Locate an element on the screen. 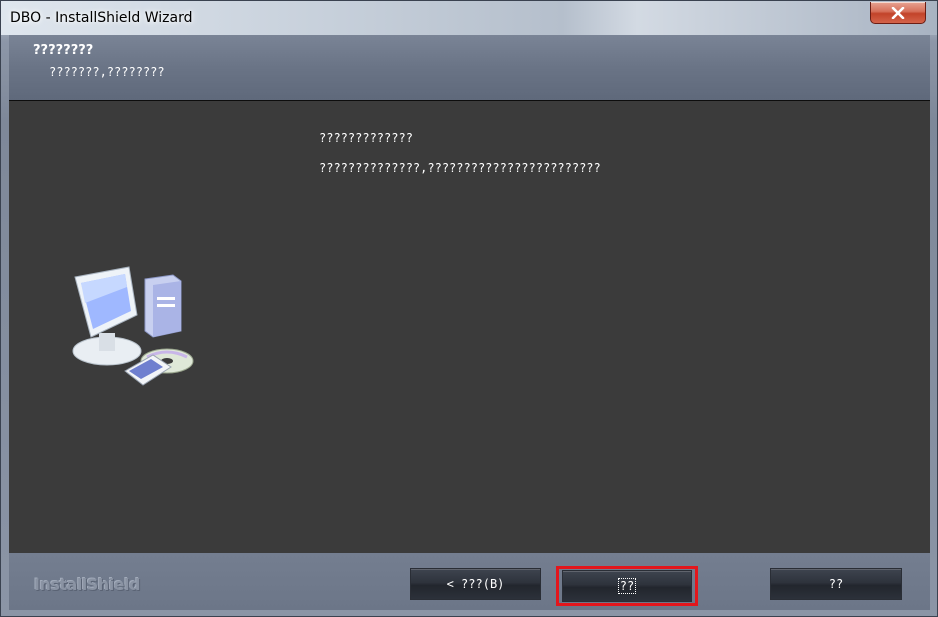 This screenshot has width=938, height=617. back-button: < ???(B) is located at coordinates (475, 584).